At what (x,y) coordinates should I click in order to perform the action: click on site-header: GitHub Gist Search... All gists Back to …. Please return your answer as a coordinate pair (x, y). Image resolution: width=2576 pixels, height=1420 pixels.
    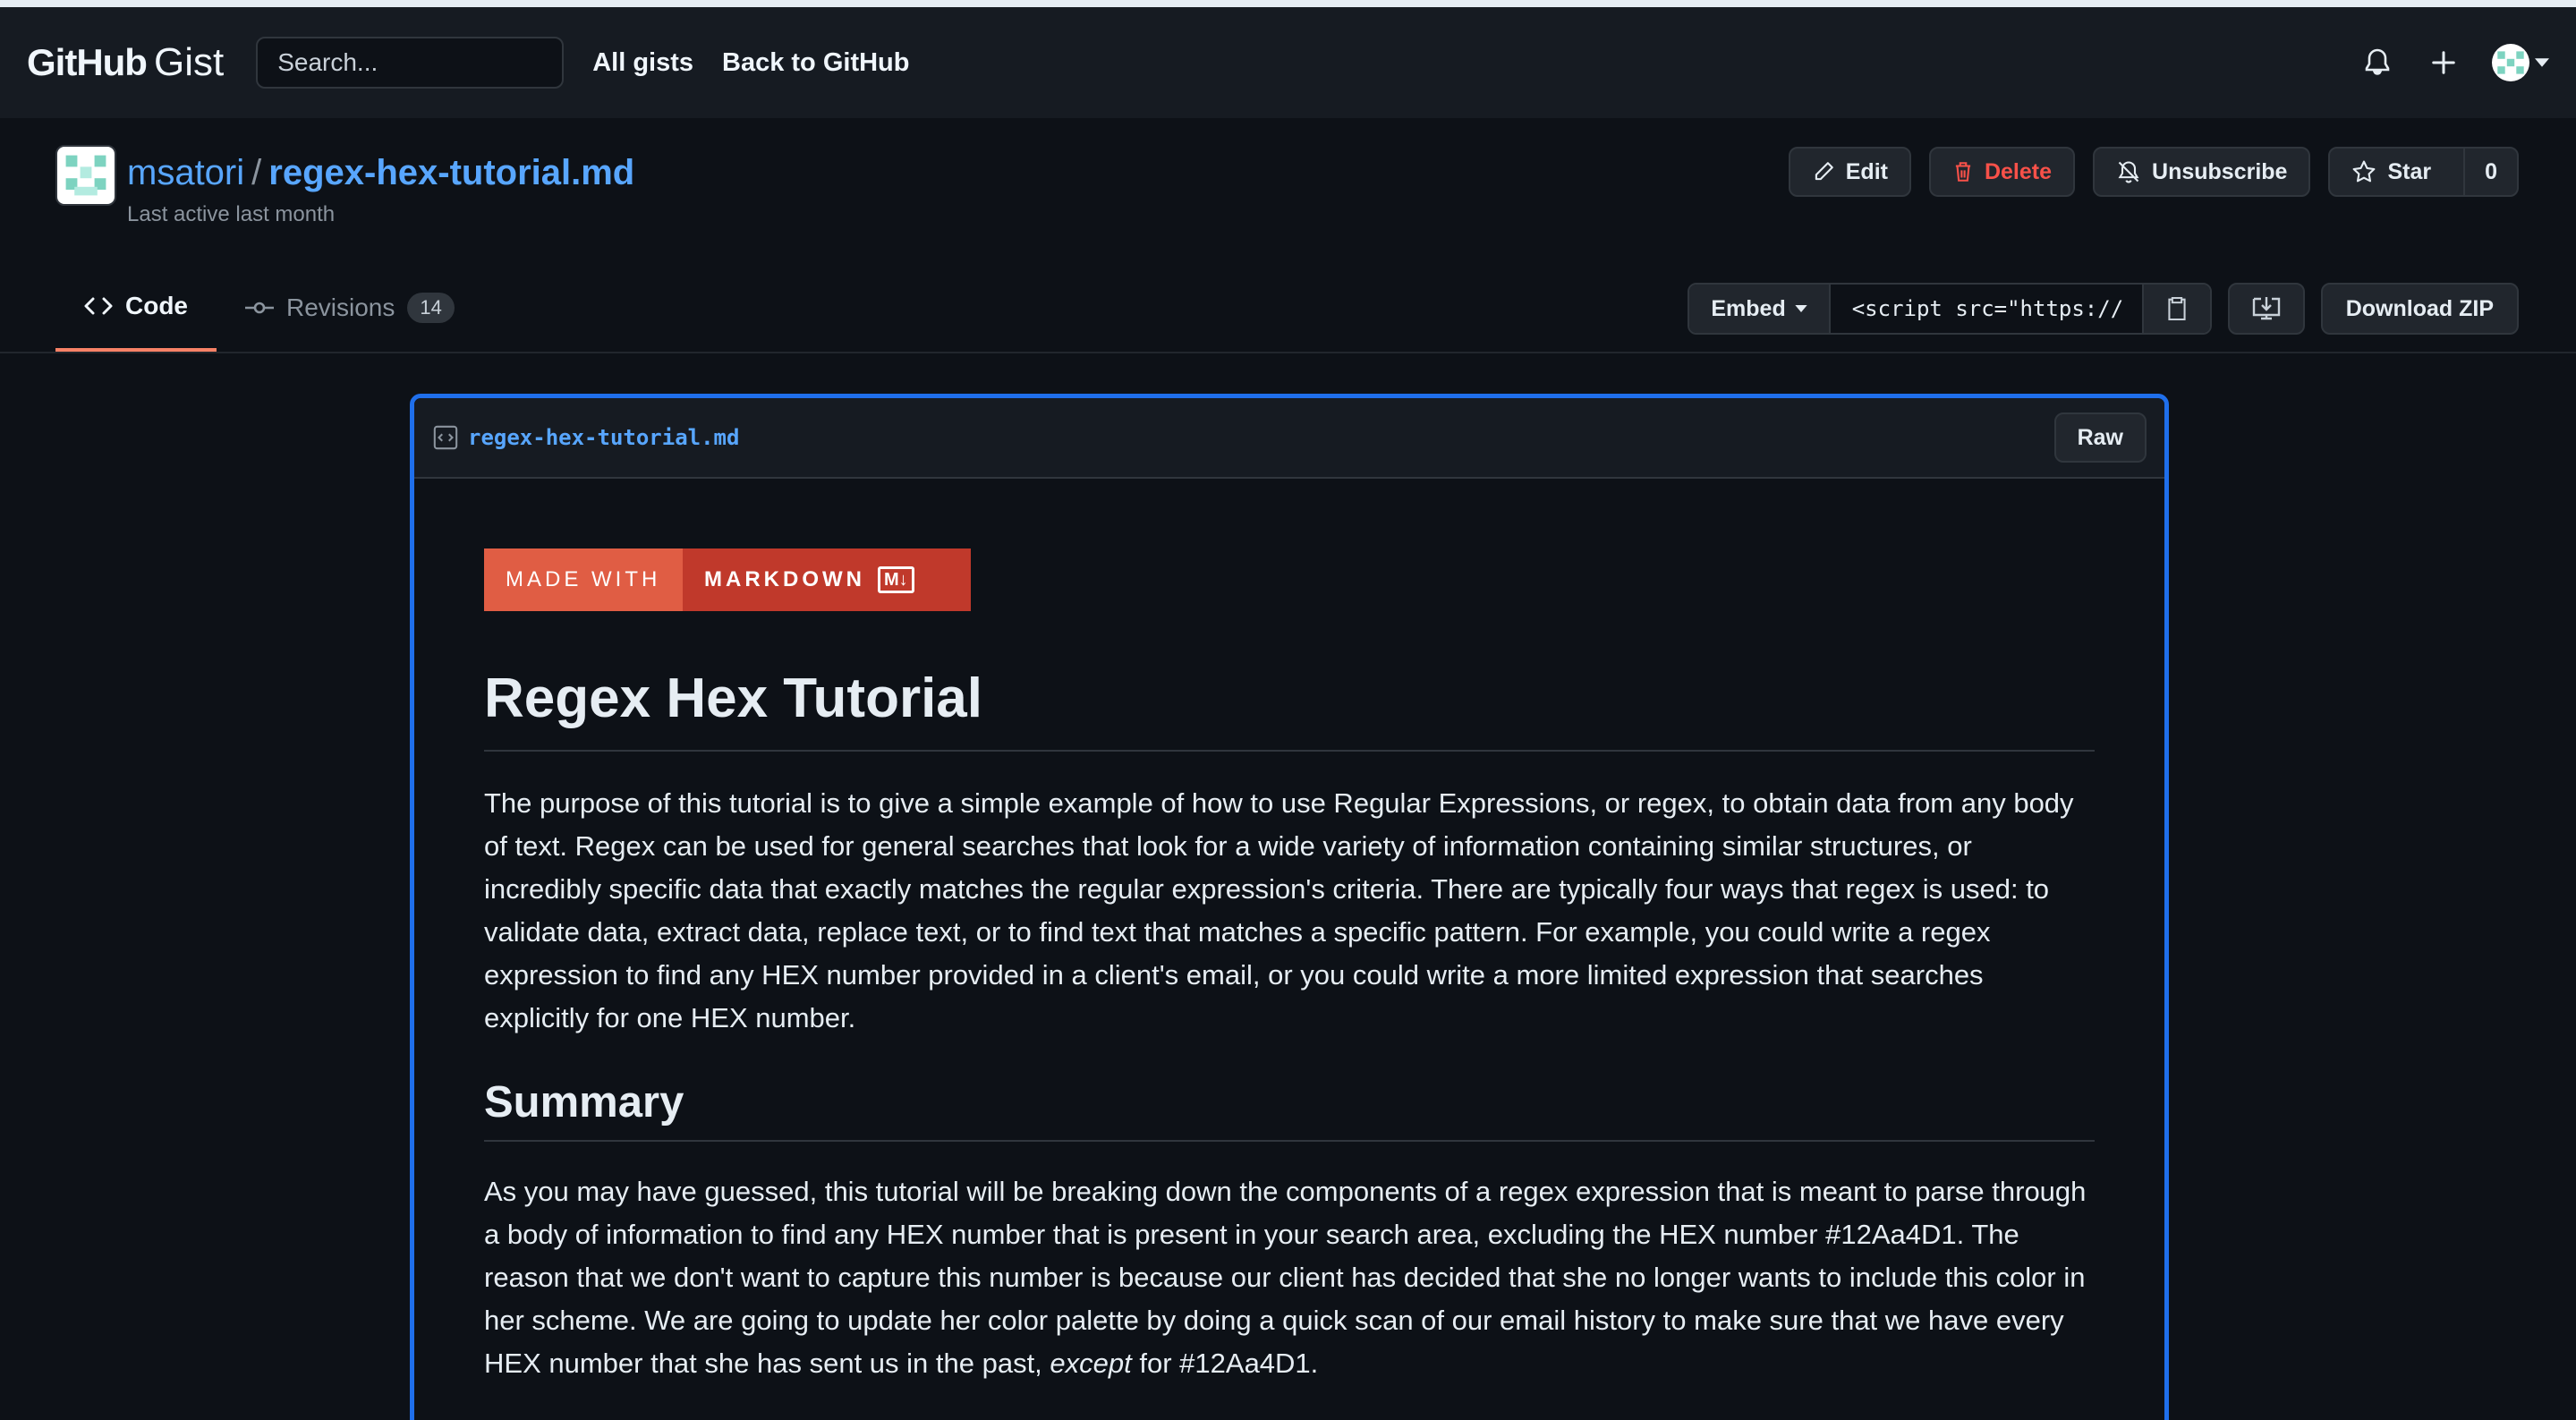
    Looking at the image, I should click on (1288, 62).